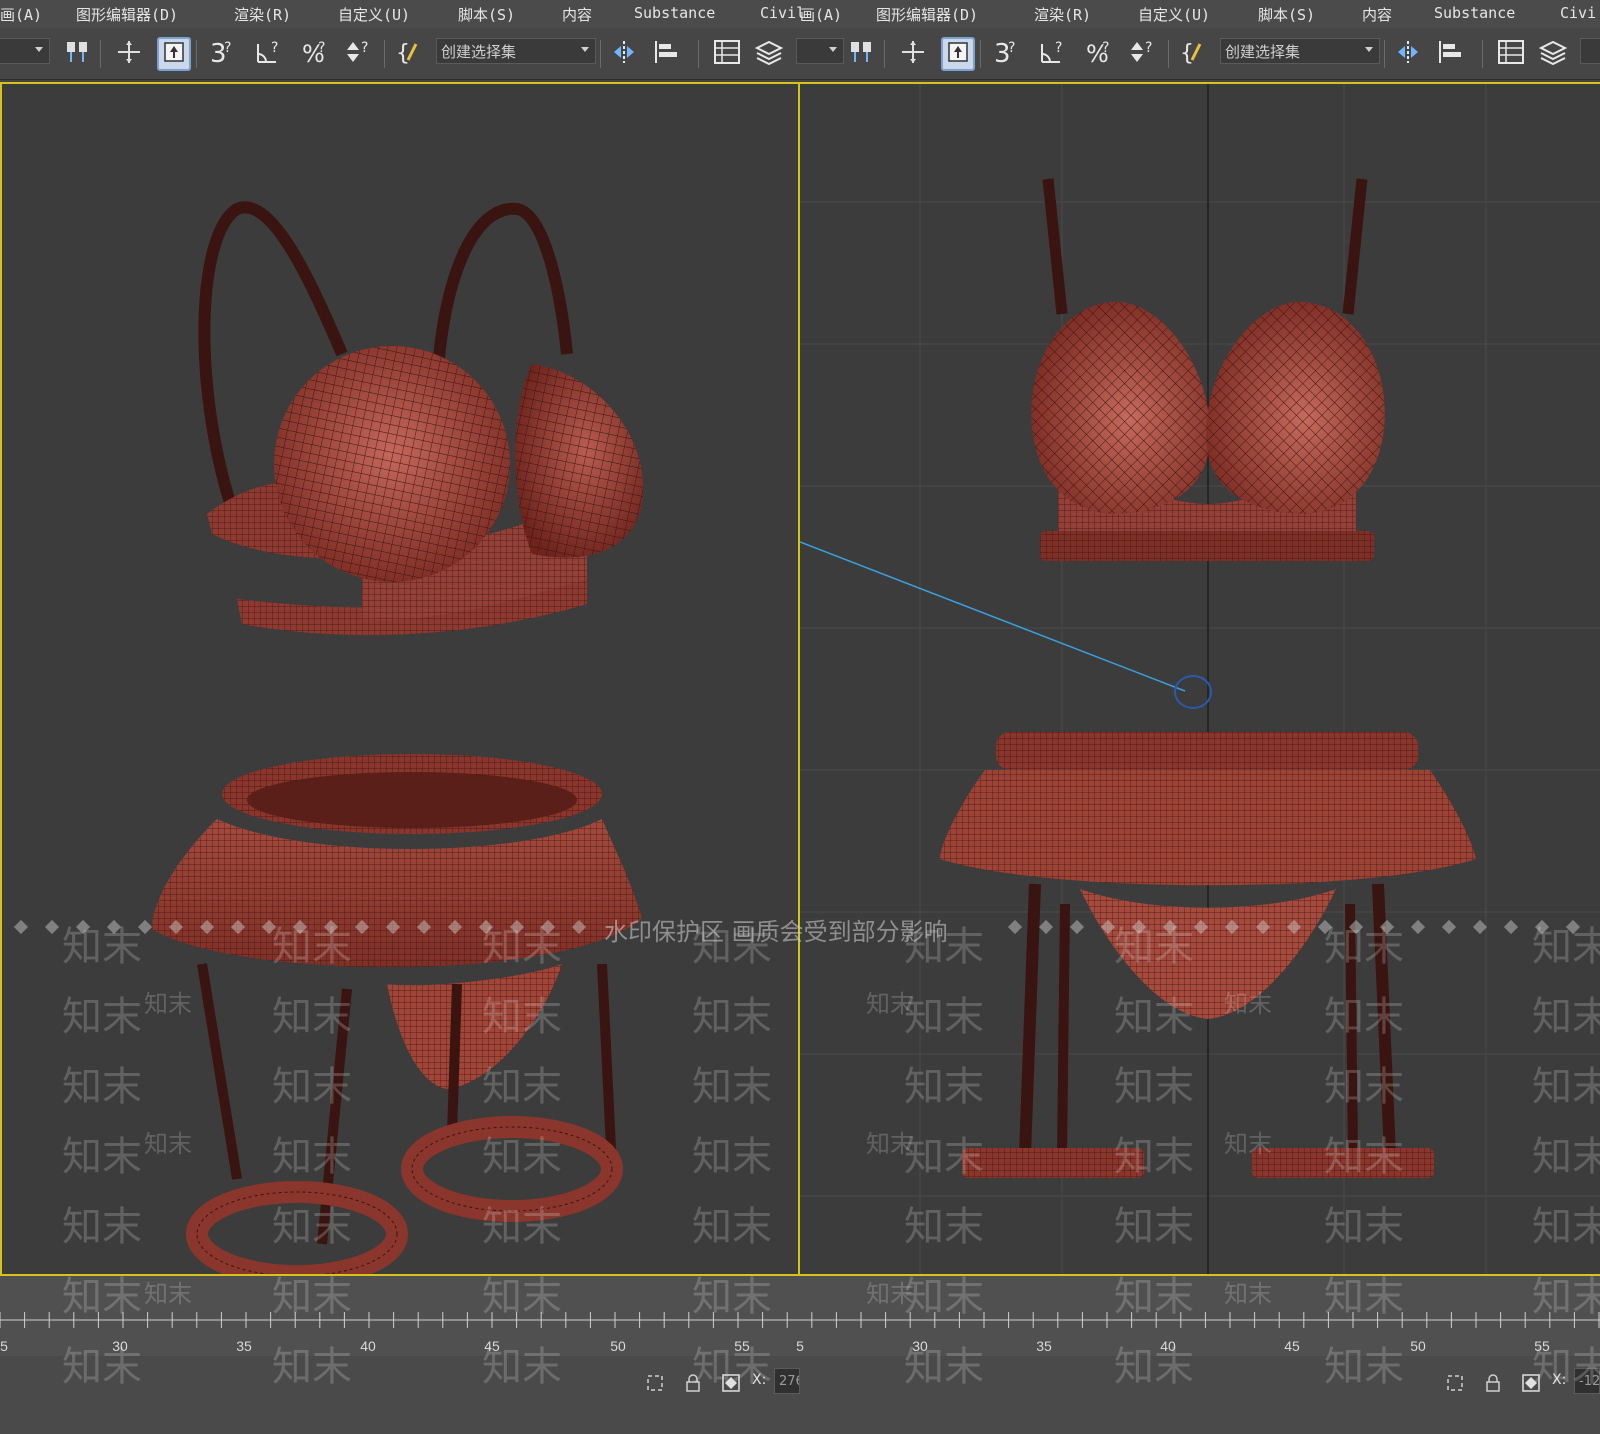 Image resolution: width=1600 pixels, height=1434 pixels. What do you see at coordinates (368, 1346) in the screenshot?
I see `timeline-tick-label: 40` at bounding box center [368, 1346].